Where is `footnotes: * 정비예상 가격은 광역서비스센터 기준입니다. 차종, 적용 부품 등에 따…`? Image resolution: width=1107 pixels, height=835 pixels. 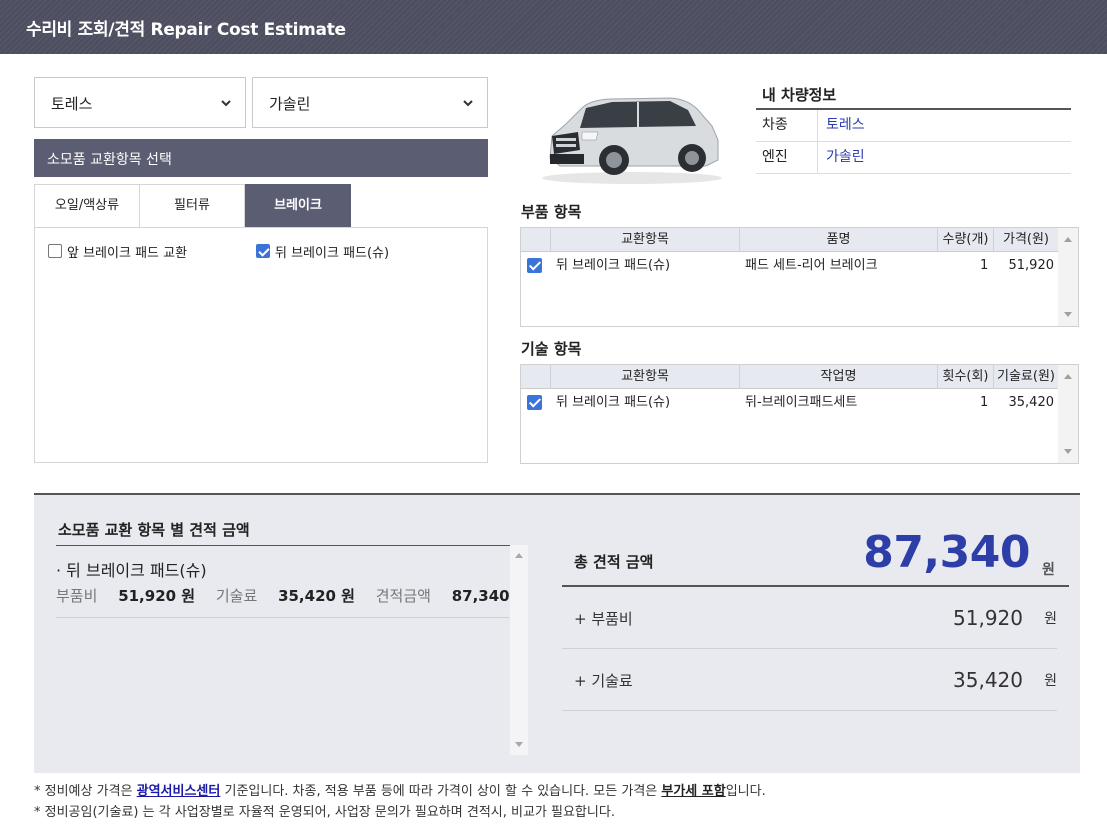
footnotes: * 정비예상 가격은 광역서비스센터 기준입니다. 차종, 적용 부품 등에 따… is located at coordinates (400, 802).